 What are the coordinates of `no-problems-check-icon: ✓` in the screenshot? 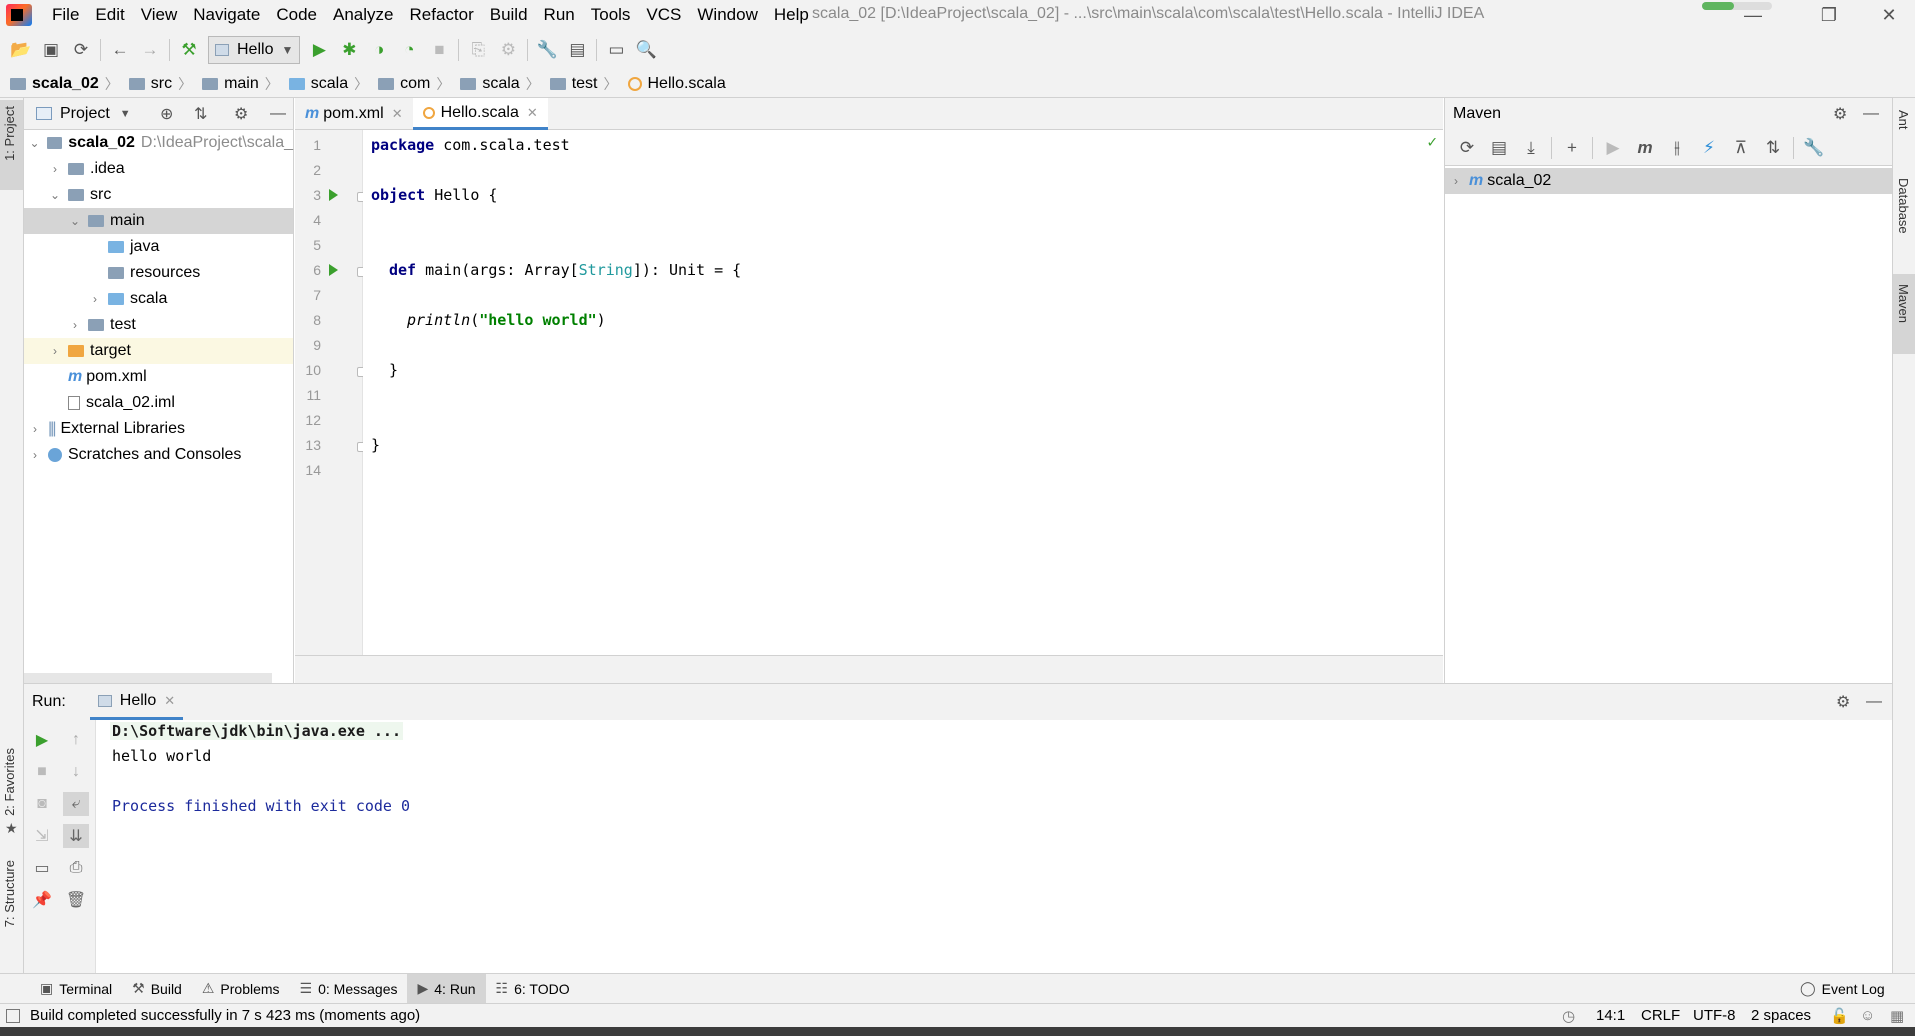 It's located at (1432, 141).